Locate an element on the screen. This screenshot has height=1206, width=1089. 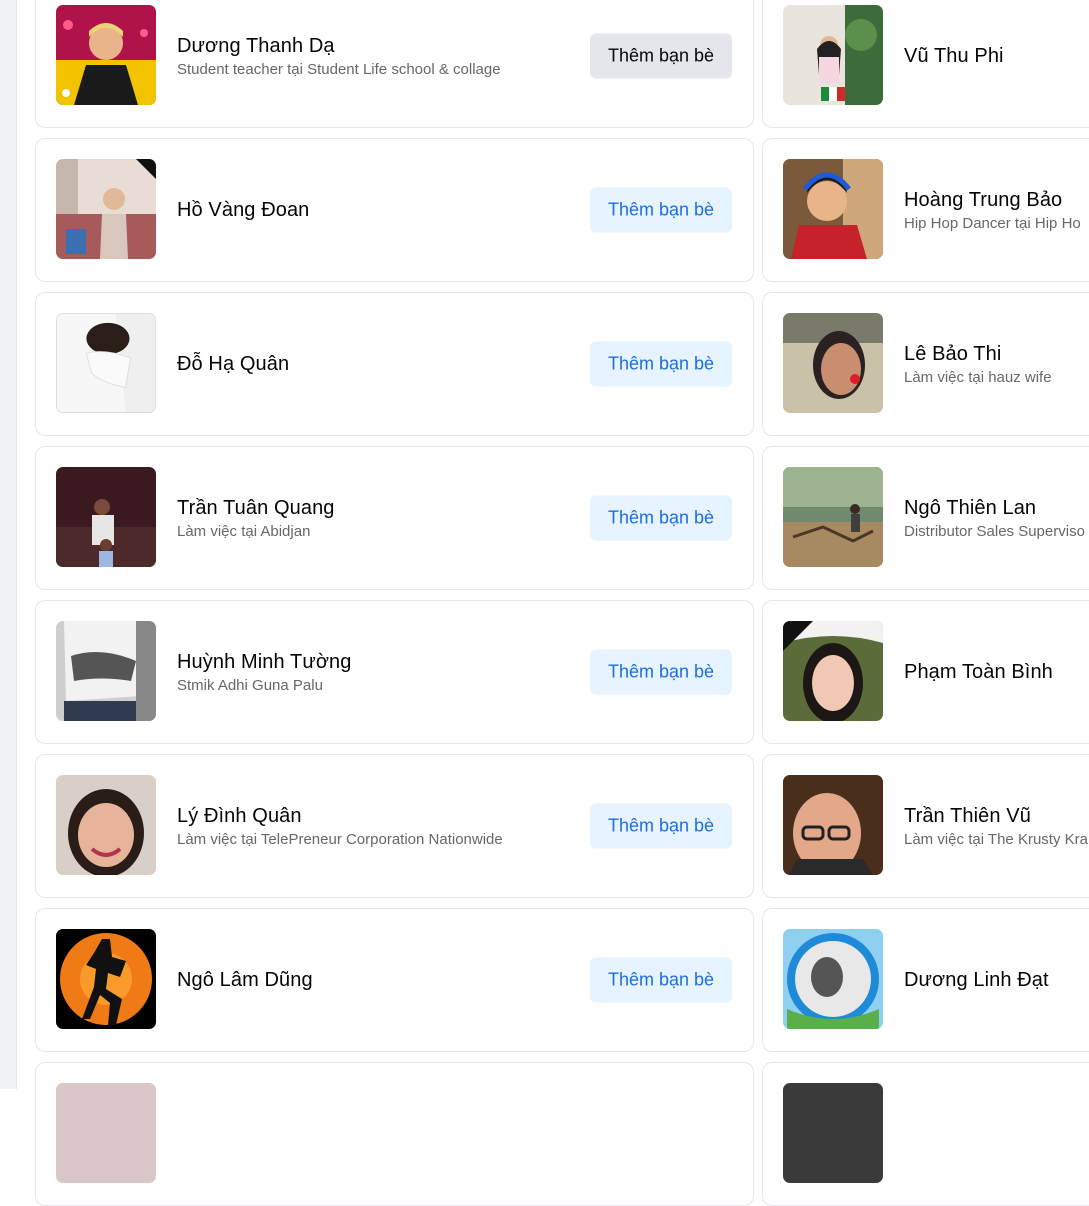
friend-name: Đỗ Hạ Quân is located at coordinates (380, 364).